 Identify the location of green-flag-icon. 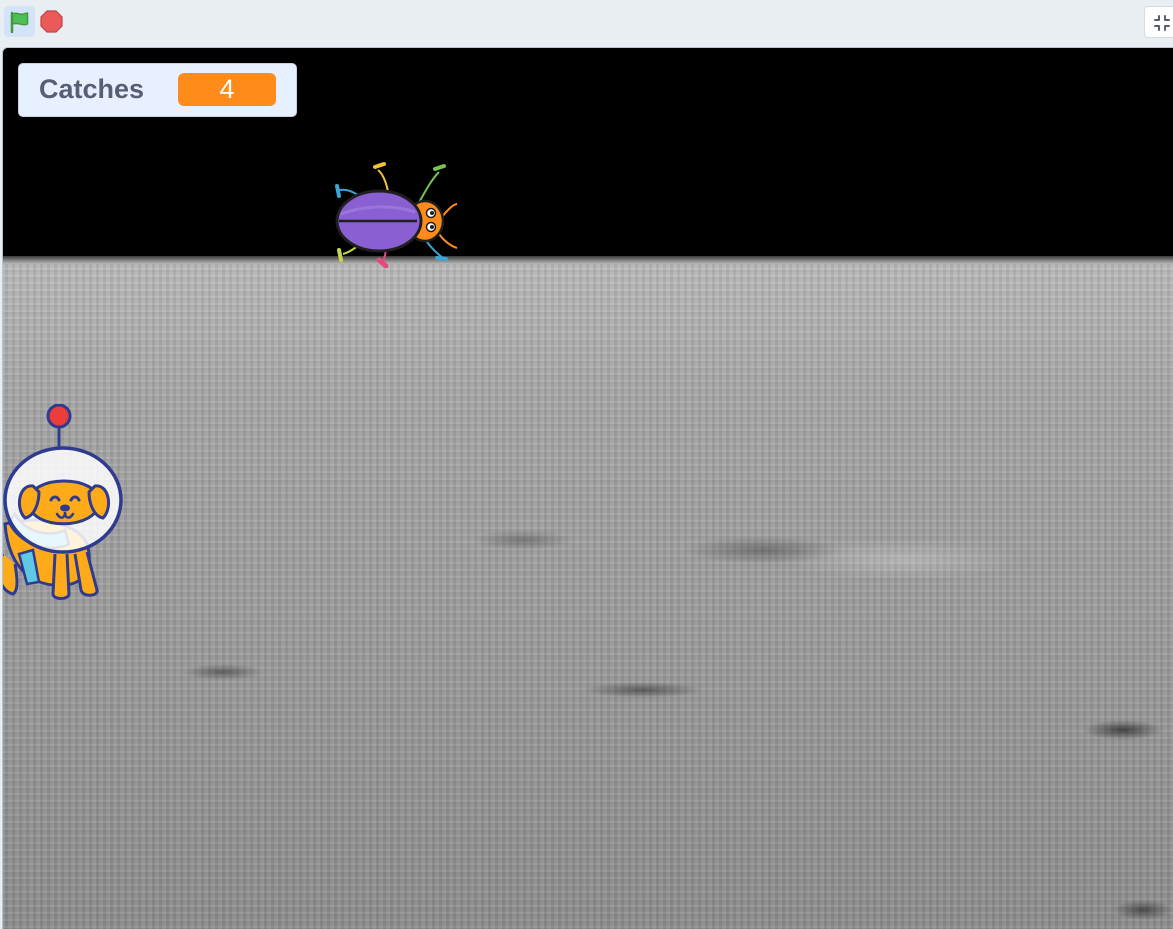
(19, 22).